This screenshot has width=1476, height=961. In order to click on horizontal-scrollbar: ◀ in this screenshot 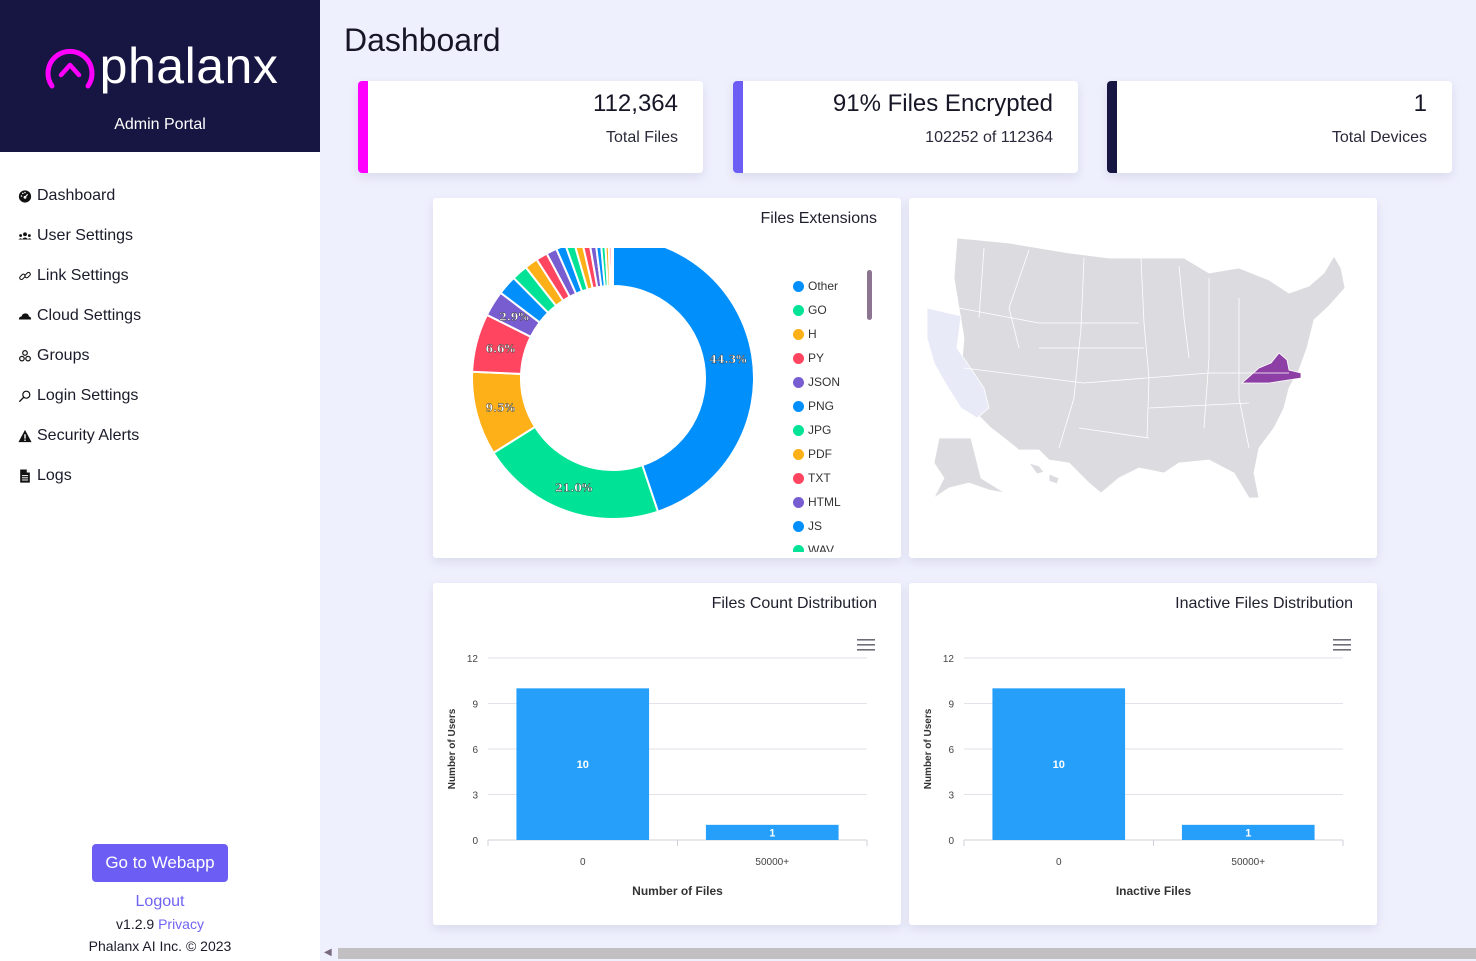, I will do `click(898, 953)`.